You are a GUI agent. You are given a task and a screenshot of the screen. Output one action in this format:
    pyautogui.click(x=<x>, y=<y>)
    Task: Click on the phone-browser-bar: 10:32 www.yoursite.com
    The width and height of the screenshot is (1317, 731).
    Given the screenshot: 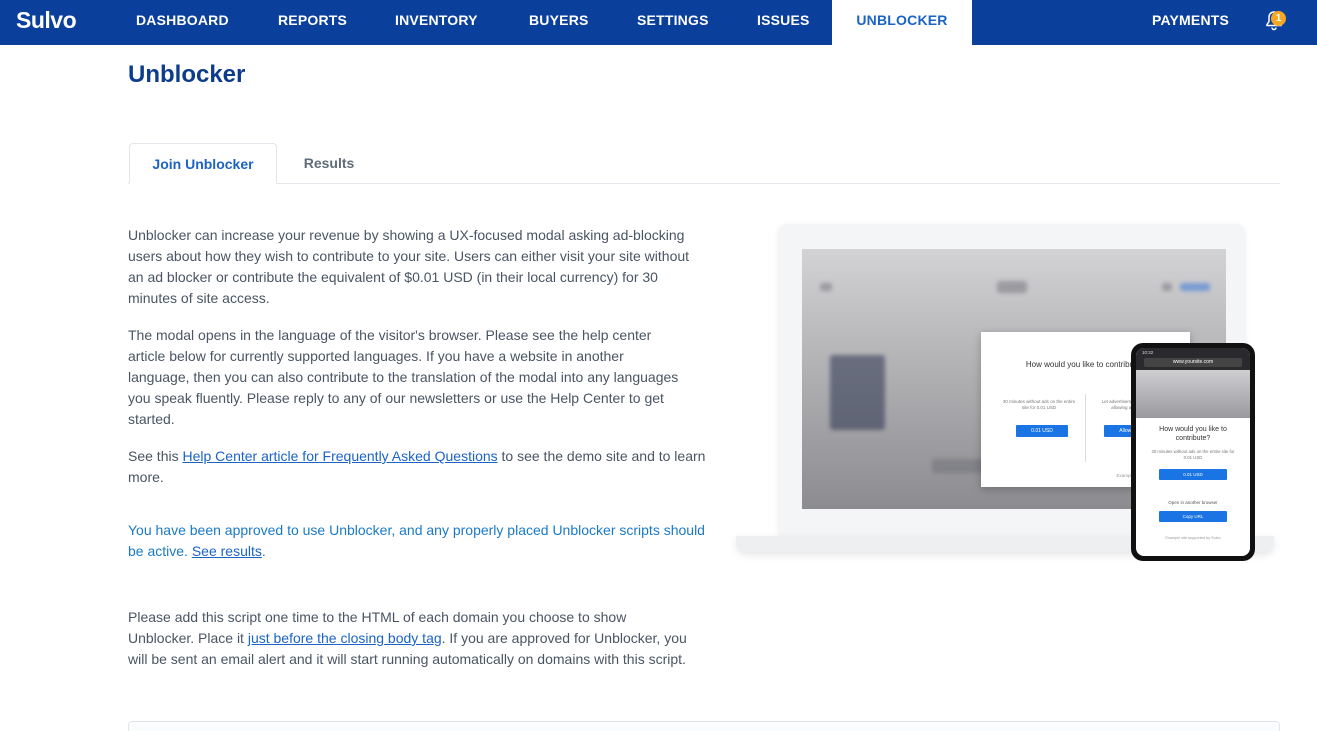 What is the action you would take?
    pyautogui.click(x=1193, y=359)
    